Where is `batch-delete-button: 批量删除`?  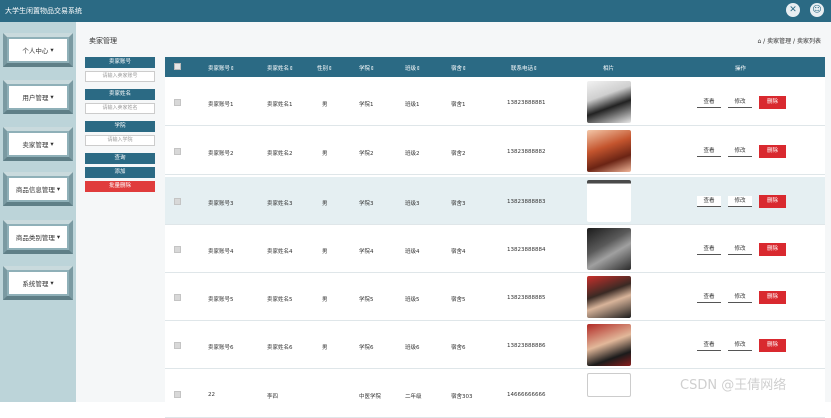
batch-delete-button: 批量删除 is located at coordinates (120, 186).